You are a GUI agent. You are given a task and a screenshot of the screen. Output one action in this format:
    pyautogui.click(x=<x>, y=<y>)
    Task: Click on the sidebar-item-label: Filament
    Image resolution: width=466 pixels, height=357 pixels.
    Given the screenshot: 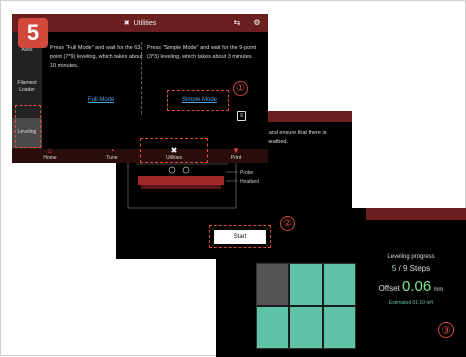 What is the action you would take?
    pyautogui.click(x=27, y=83)
    